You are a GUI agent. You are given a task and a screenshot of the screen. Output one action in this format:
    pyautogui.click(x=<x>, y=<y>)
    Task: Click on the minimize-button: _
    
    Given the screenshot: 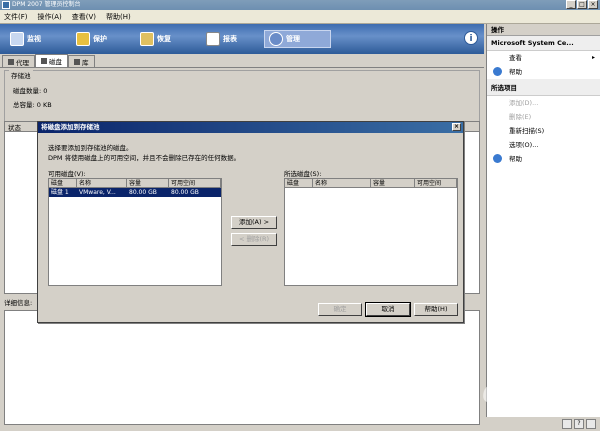 What is the action you would take?
    pyautogui.click(x=571, y=4)
    